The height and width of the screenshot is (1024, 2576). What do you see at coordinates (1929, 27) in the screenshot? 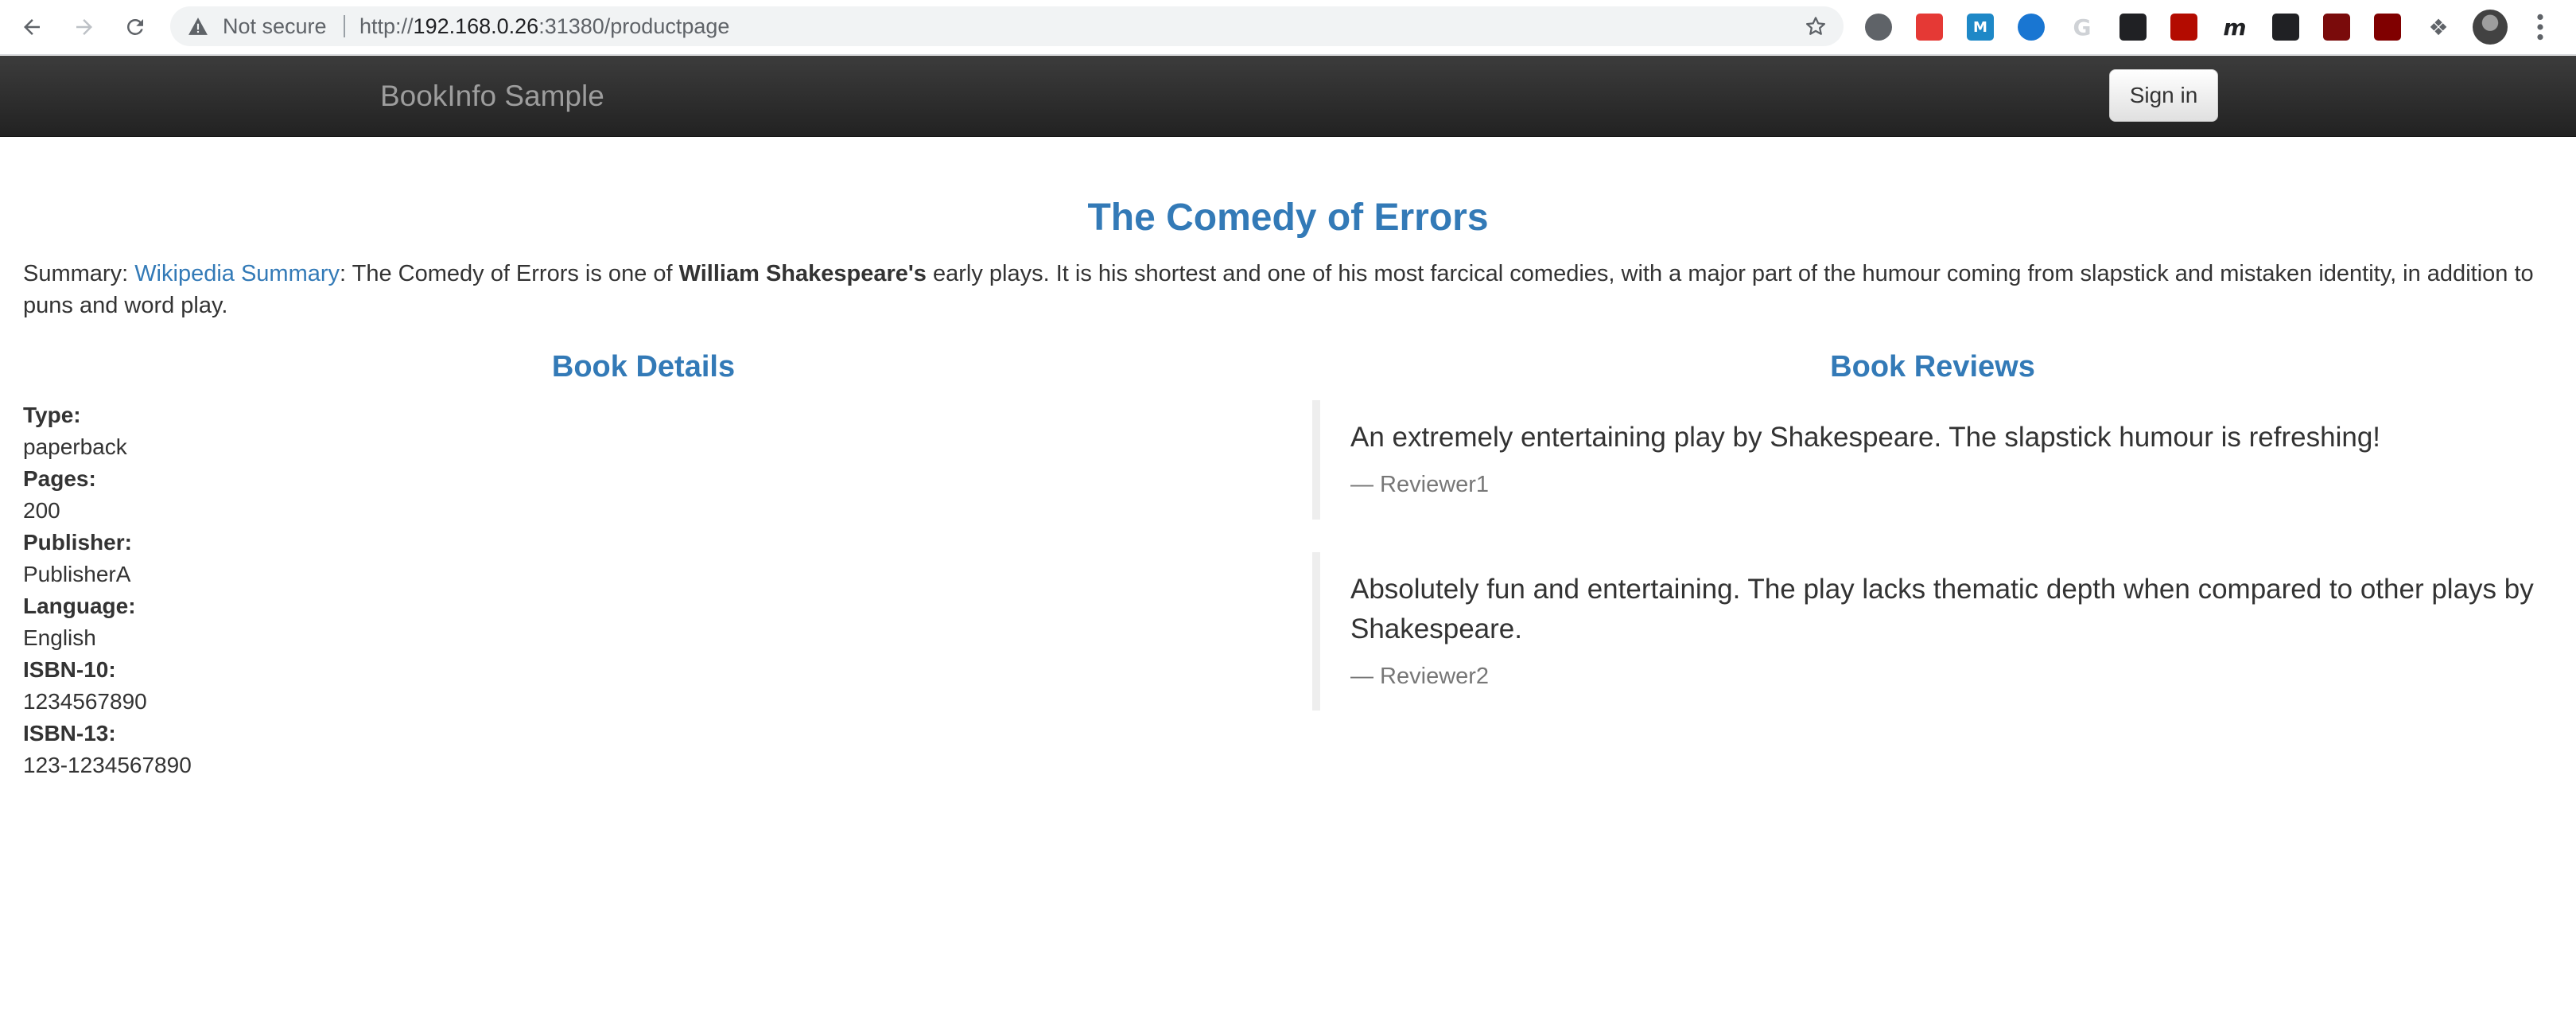
I see `ext-pdf-red-icon` at bounding box center [1929, 27].